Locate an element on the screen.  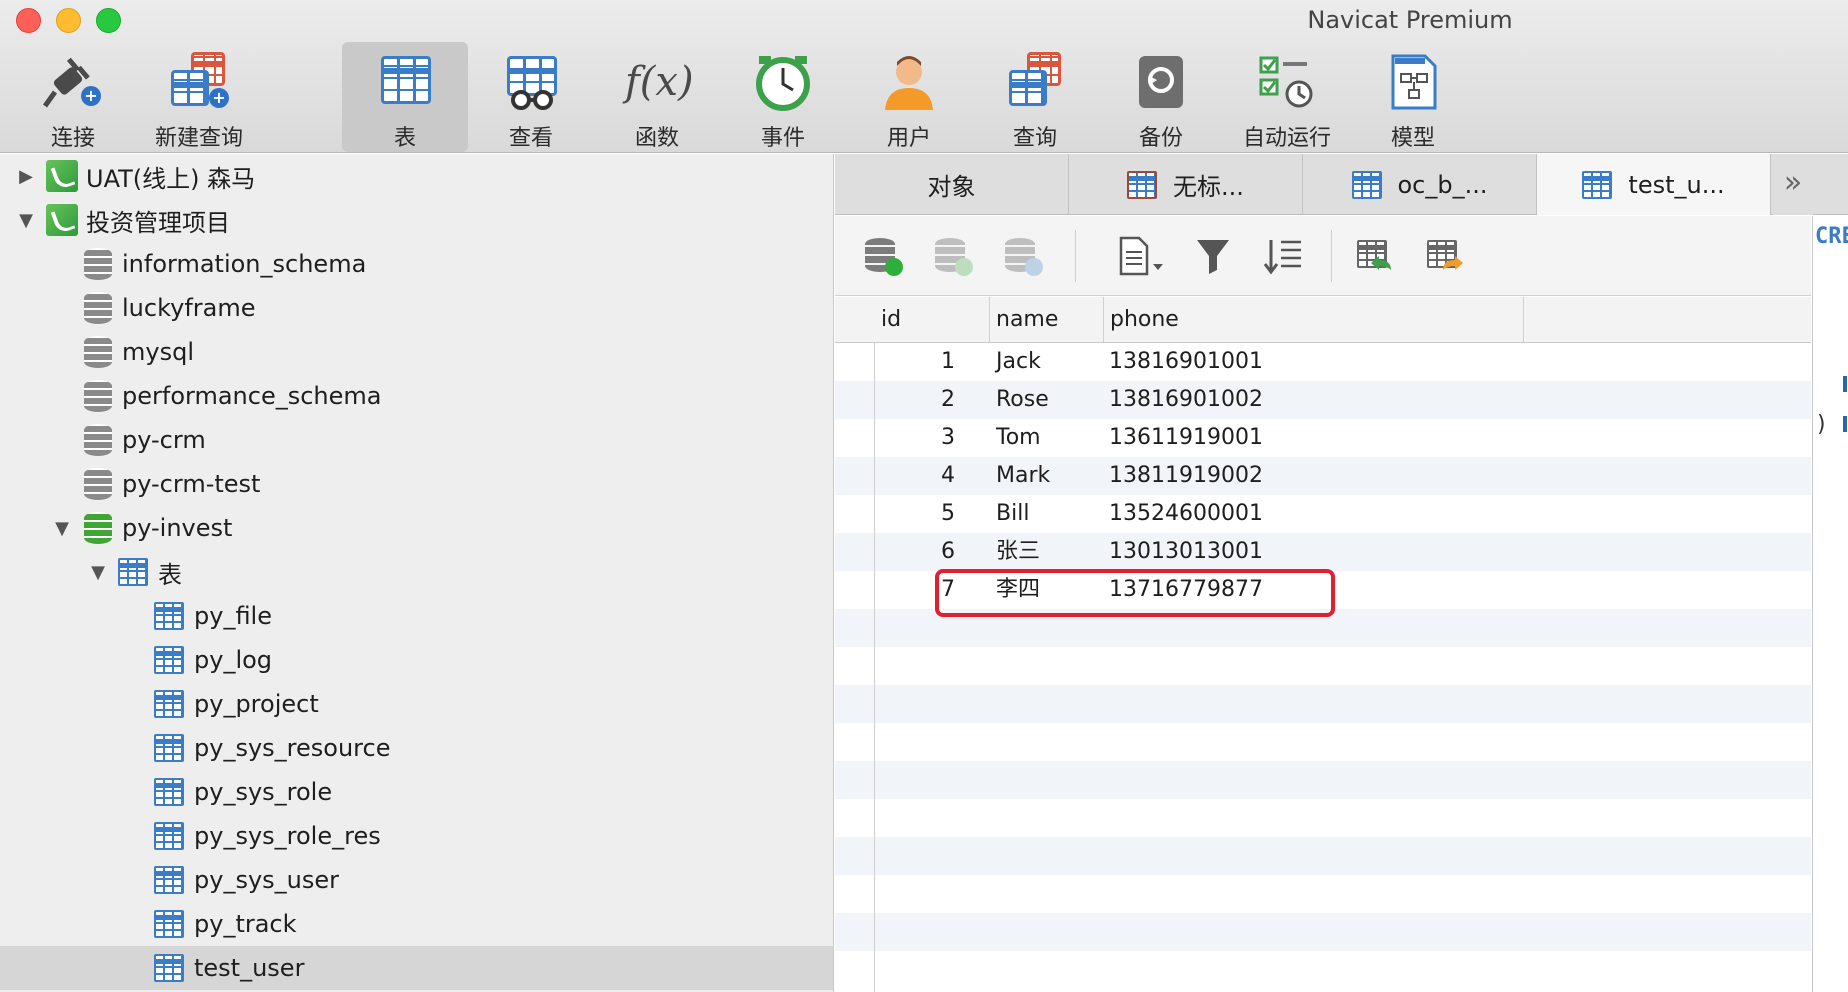
database-item: luckyframe is located at coordinates (416, 308).